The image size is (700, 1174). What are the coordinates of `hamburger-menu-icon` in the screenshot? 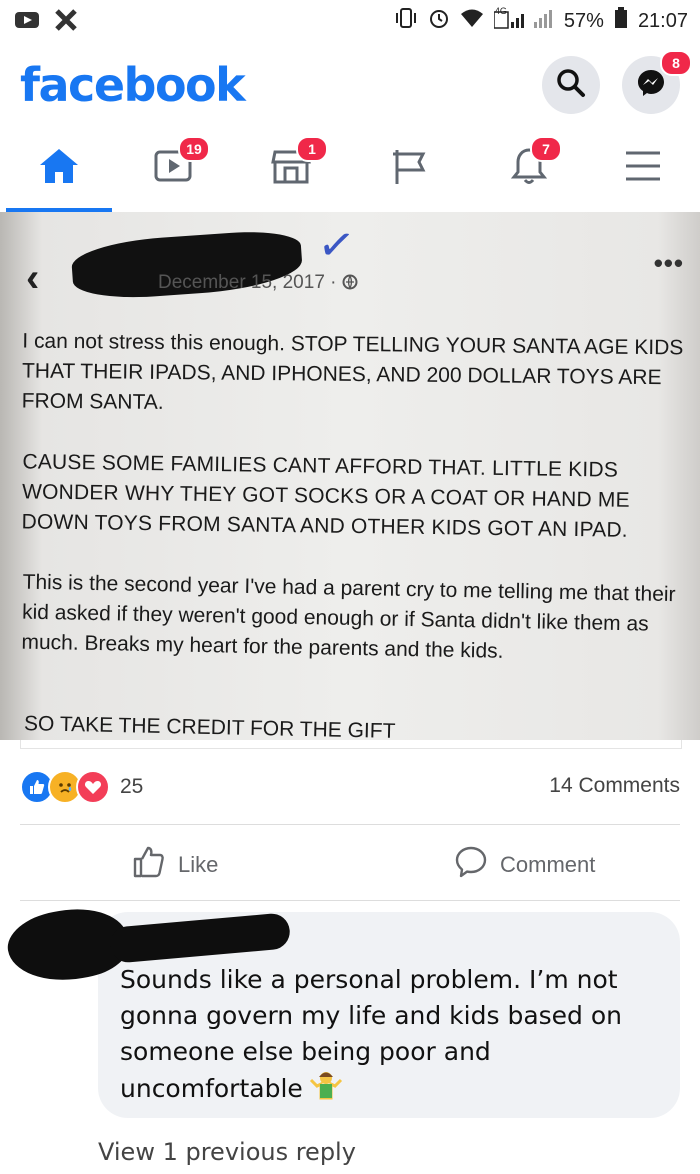 It's located at (643, 168).